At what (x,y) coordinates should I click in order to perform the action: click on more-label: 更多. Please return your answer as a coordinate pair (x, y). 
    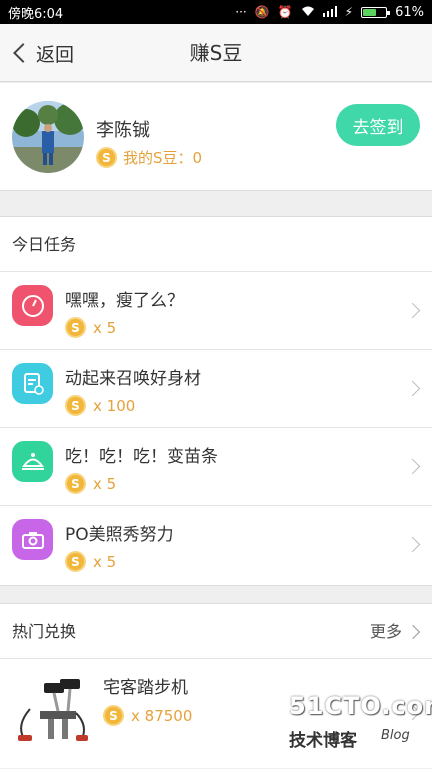
    Looking at the image, I should click on (385, 631).